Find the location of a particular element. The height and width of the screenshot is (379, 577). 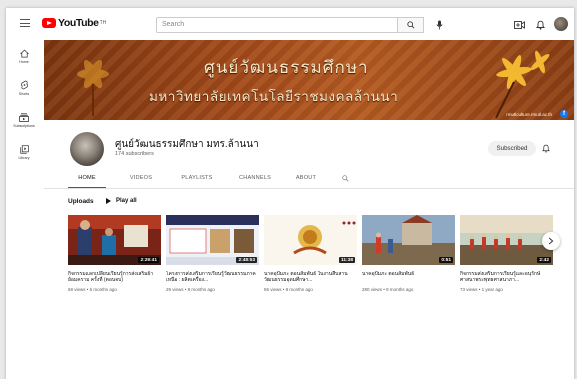

play-all-button: Play all is located at coordinates (121, 201).